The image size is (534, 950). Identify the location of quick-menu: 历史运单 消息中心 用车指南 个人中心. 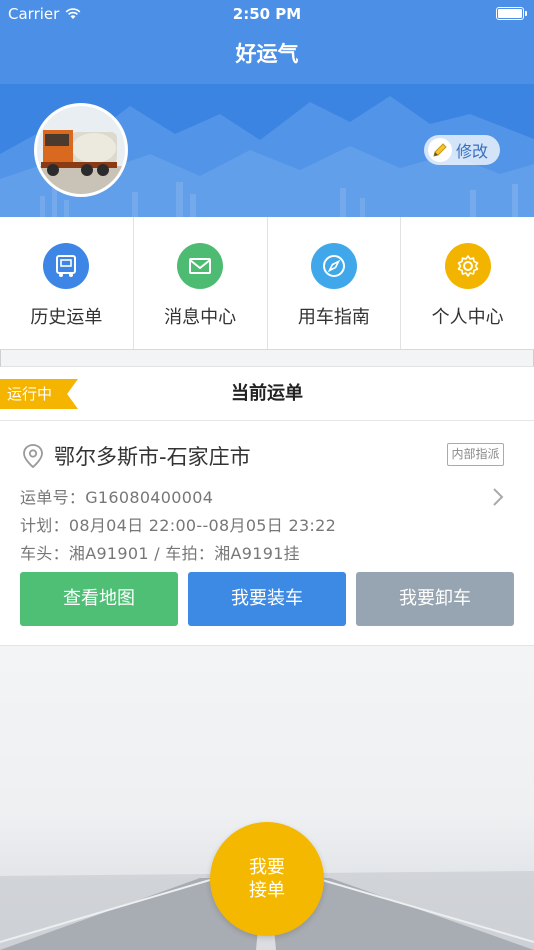
(267, 283).